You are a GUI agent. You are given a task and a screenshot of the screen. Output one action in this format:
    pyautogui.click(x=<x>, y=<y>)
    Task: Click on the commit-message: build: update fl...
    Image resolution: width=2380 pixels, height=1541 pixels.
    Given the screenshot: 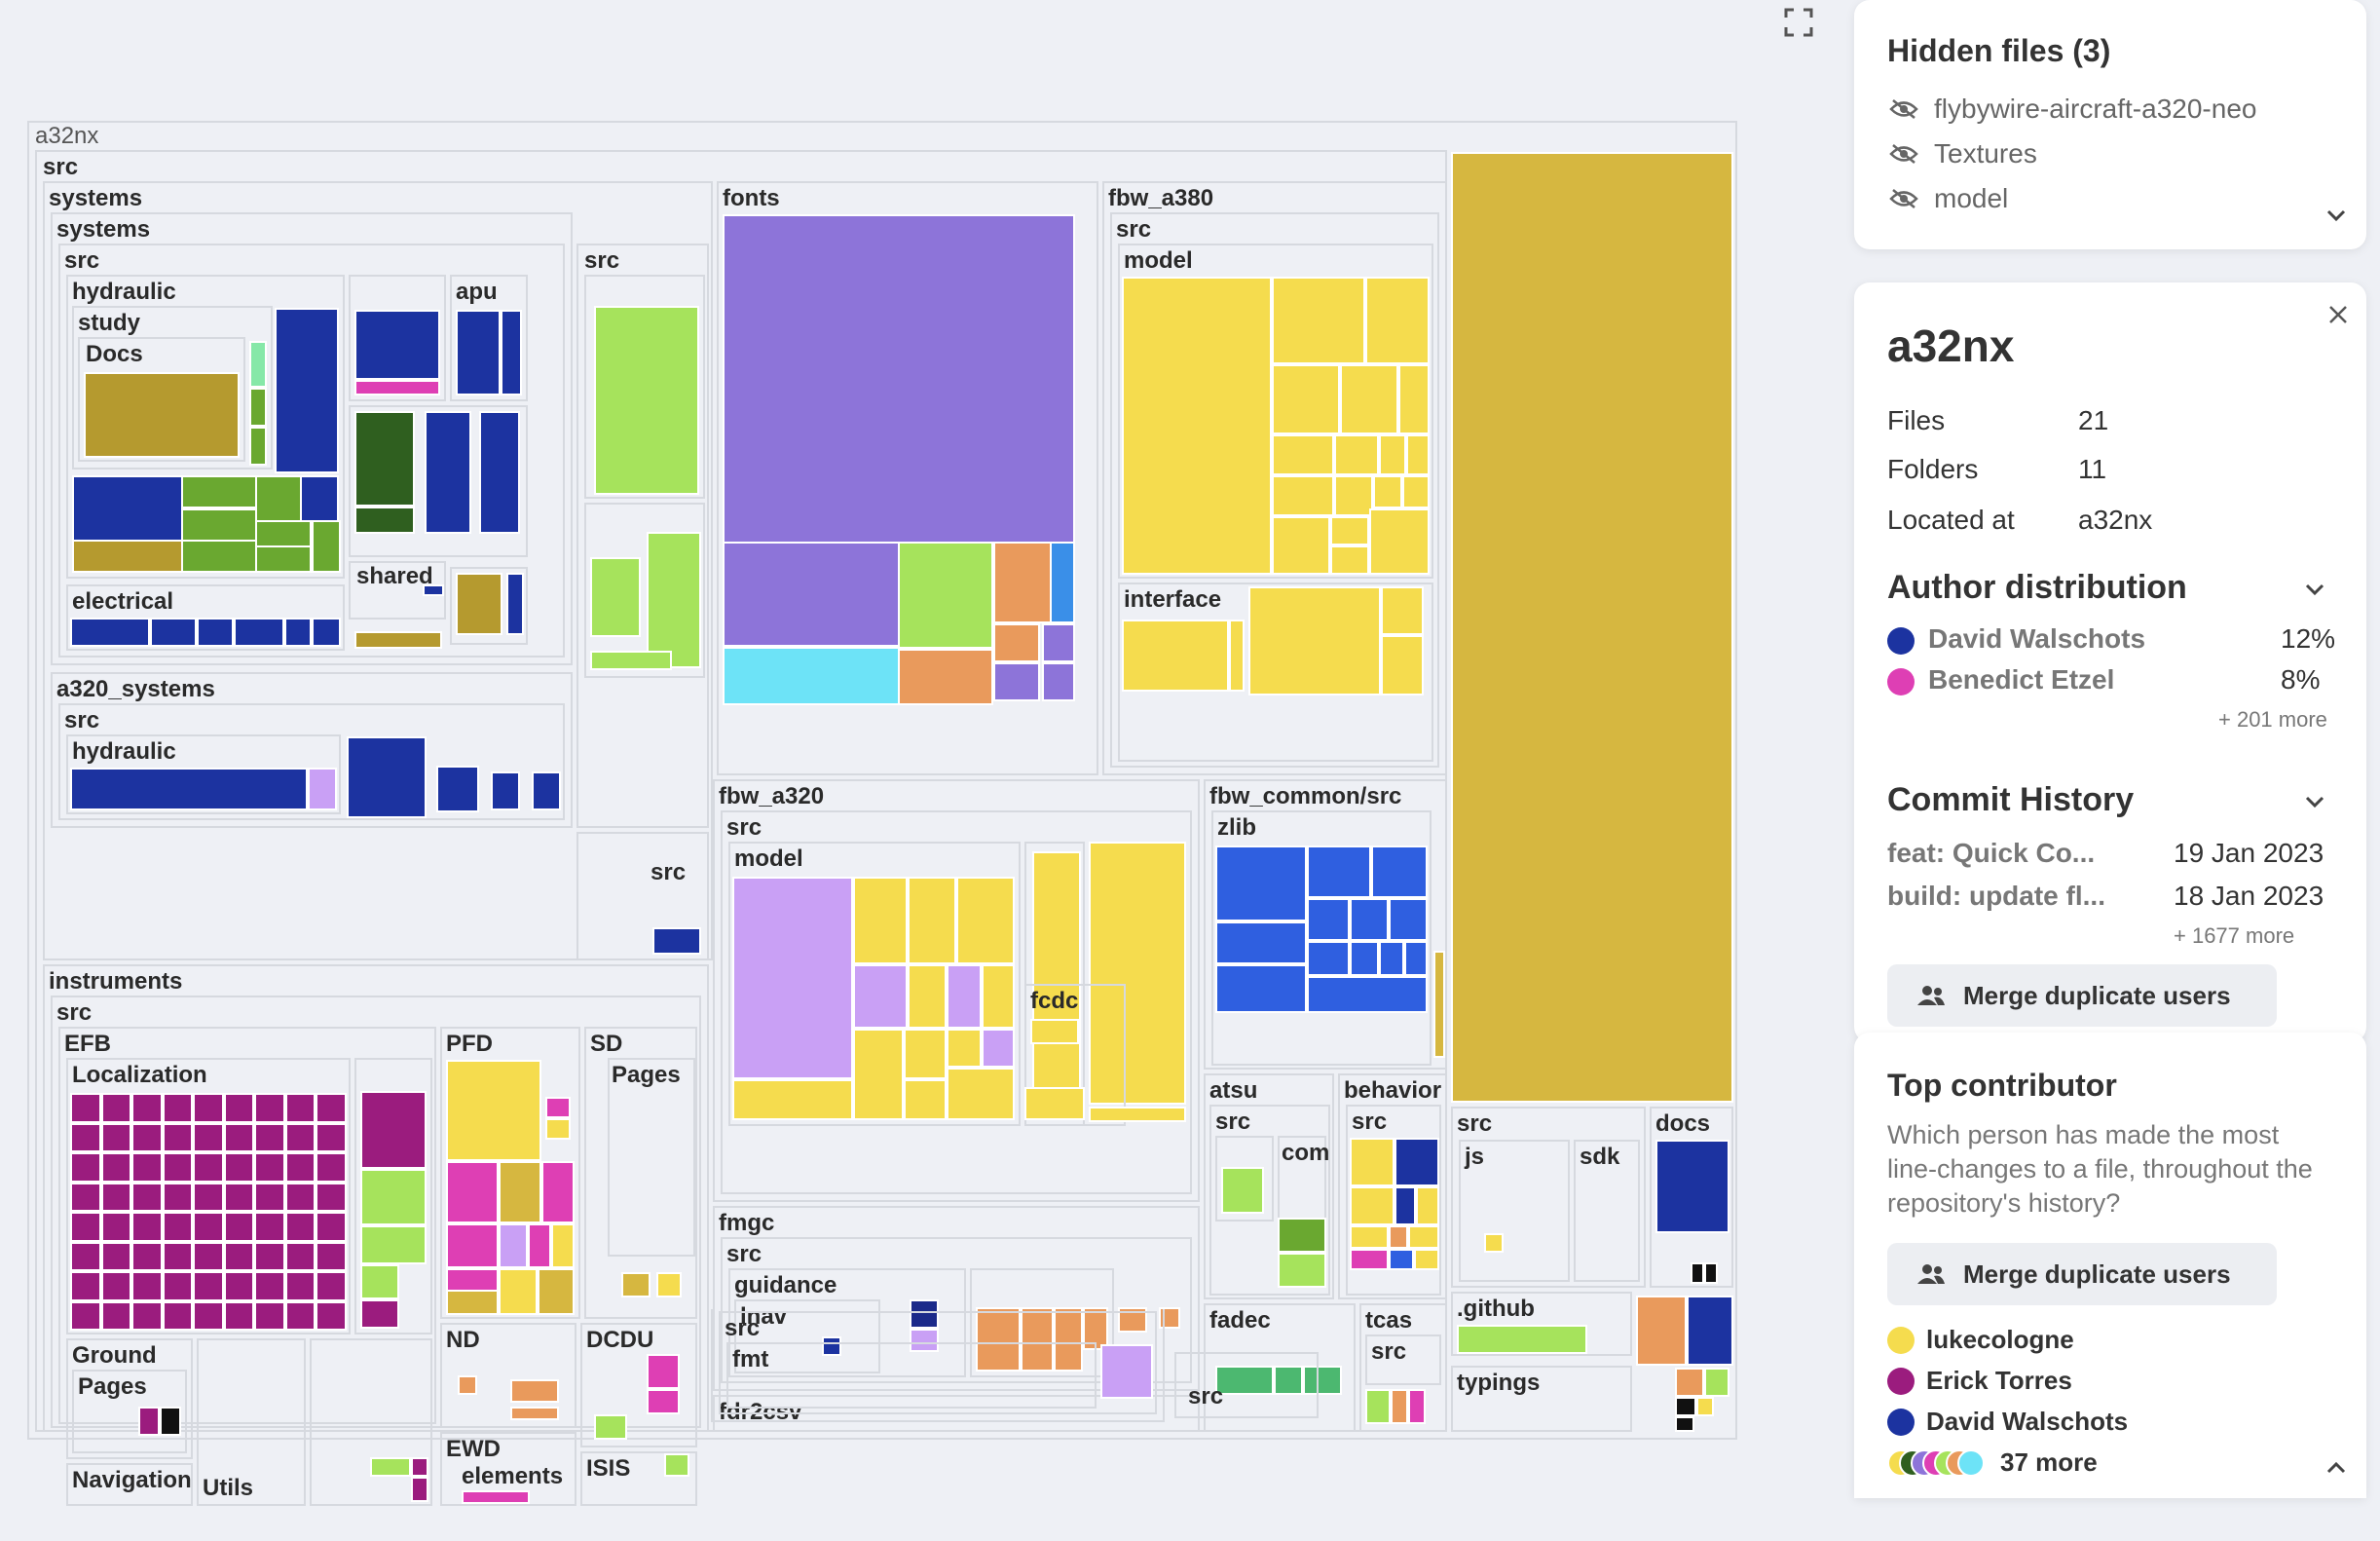 What is the action you would take?
    pyautogui.click(x=1996, y=896)
    